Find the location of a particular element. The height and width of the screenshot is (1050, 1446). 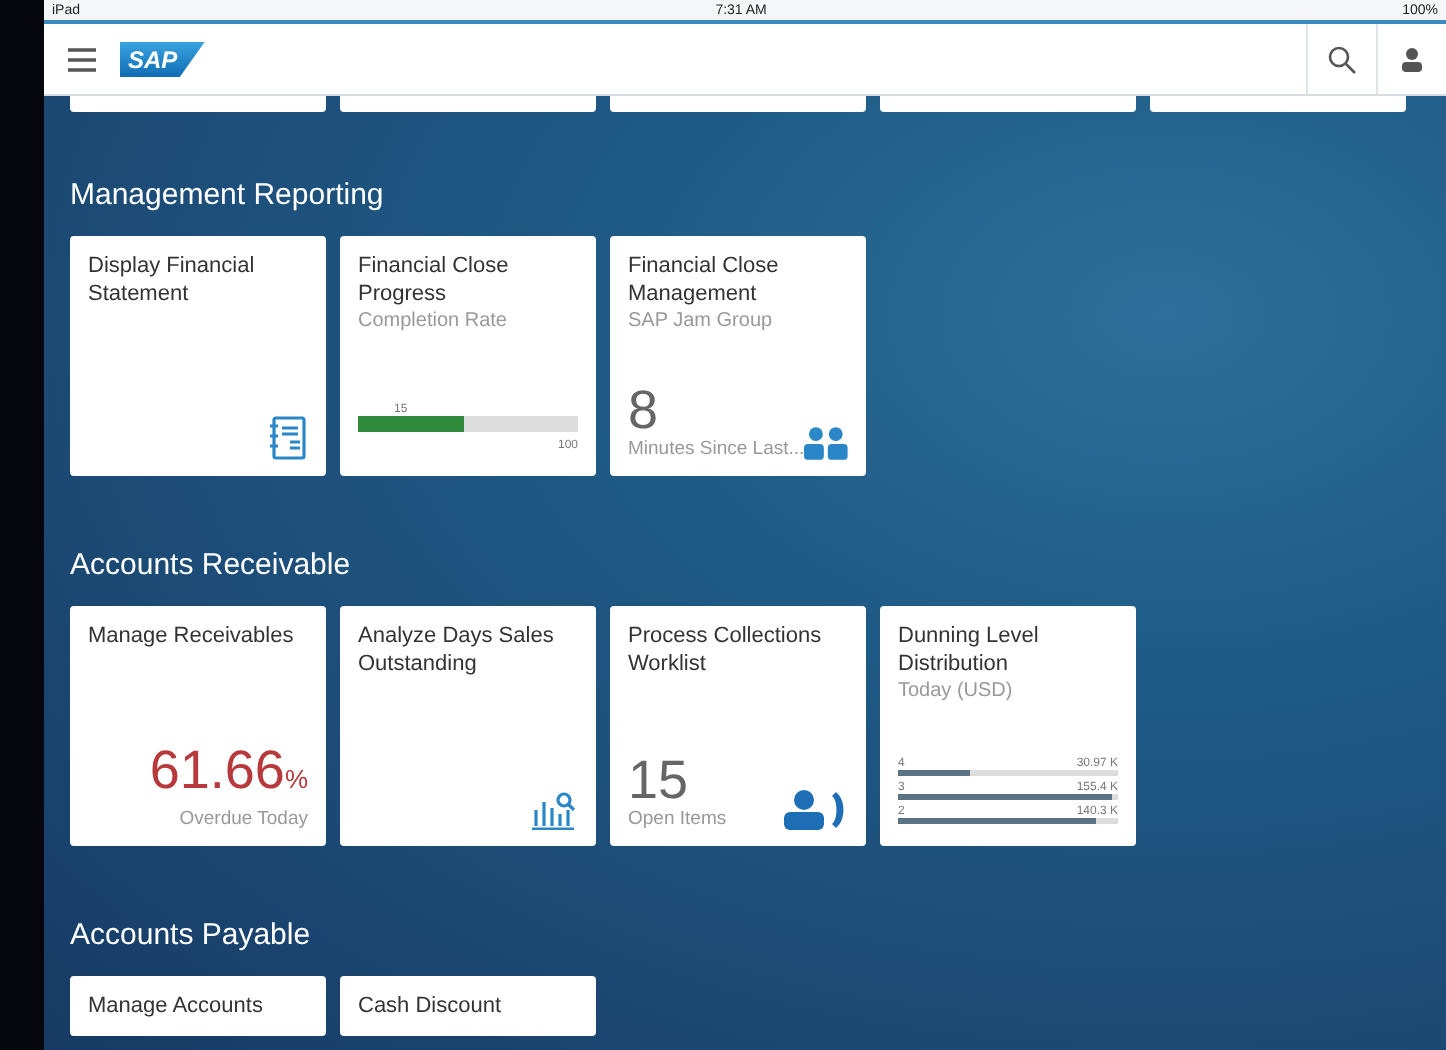

user-icon is located at coordinates (1412, 59).